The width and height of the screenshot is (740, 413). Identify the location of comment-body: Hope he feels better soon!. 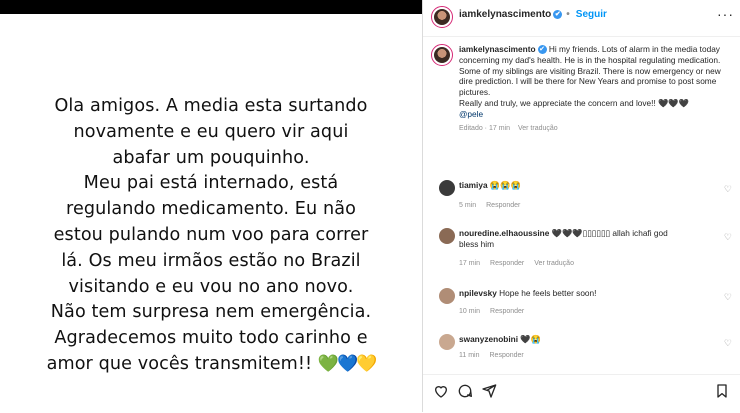
(548, 293).